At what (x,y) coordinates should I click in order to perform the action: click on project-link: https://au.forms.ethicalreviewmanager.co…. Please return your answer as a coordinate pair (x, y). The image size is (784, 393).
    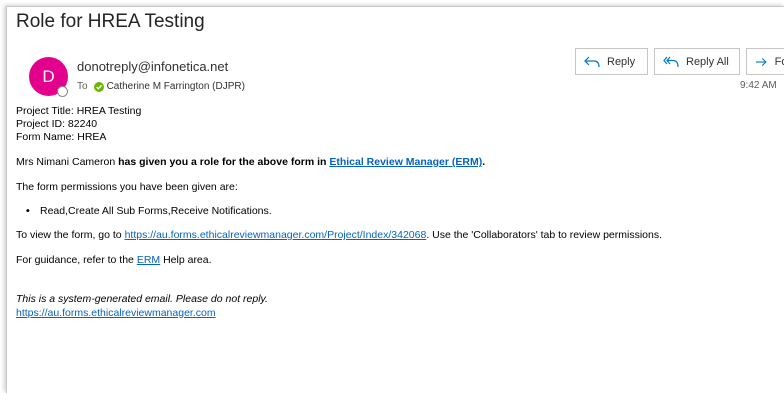
    Looking at the image, I should click on (276, 235).